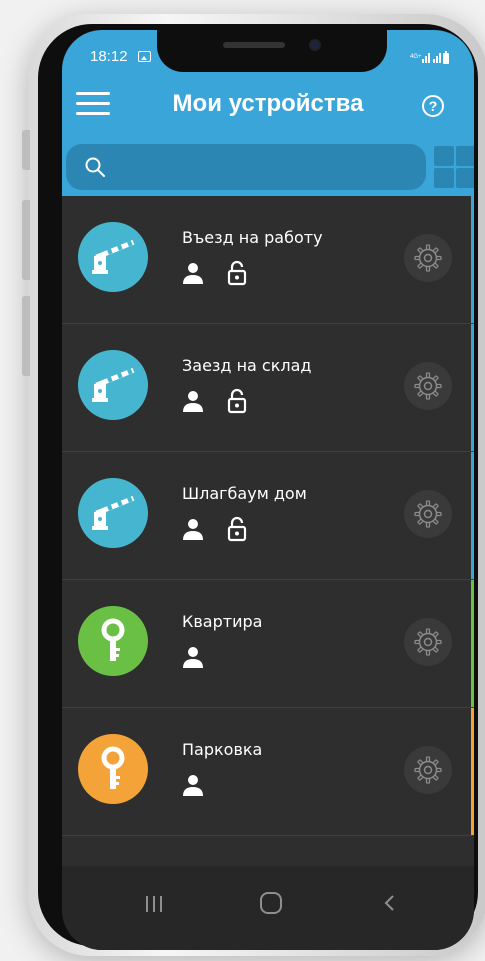 The height and width of the screenshot is (961, 485). What do you see at coordinates (109, 56) in the screenshot?
I see `status-time: 18:12` at bounding box center [109, 56].